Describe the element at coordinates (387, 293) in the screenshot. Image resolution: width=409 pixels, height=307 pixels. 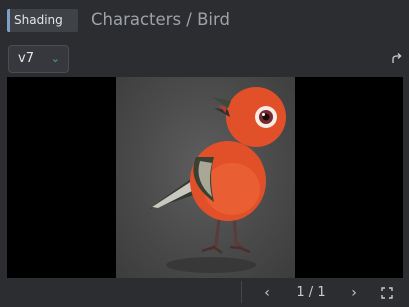
I see `fullscreen-icon` at that location.